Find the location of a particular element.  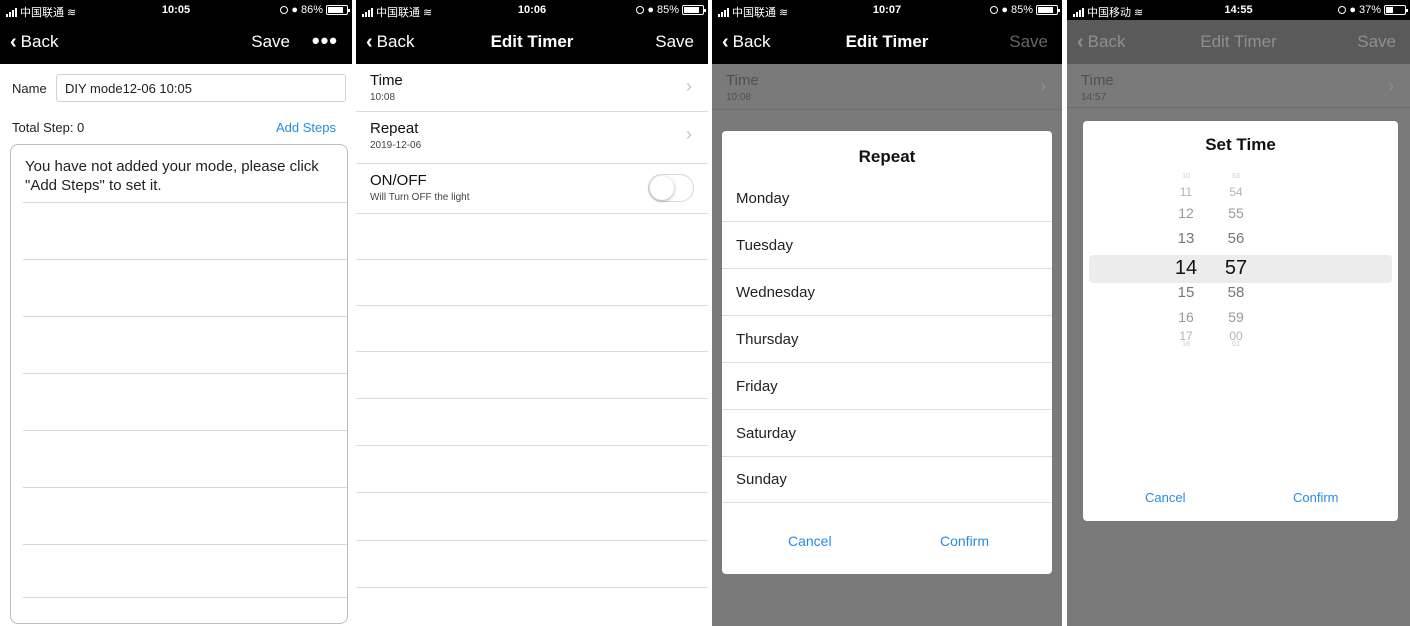

day-option-friday: Friday is located at coordinates (887, 386).